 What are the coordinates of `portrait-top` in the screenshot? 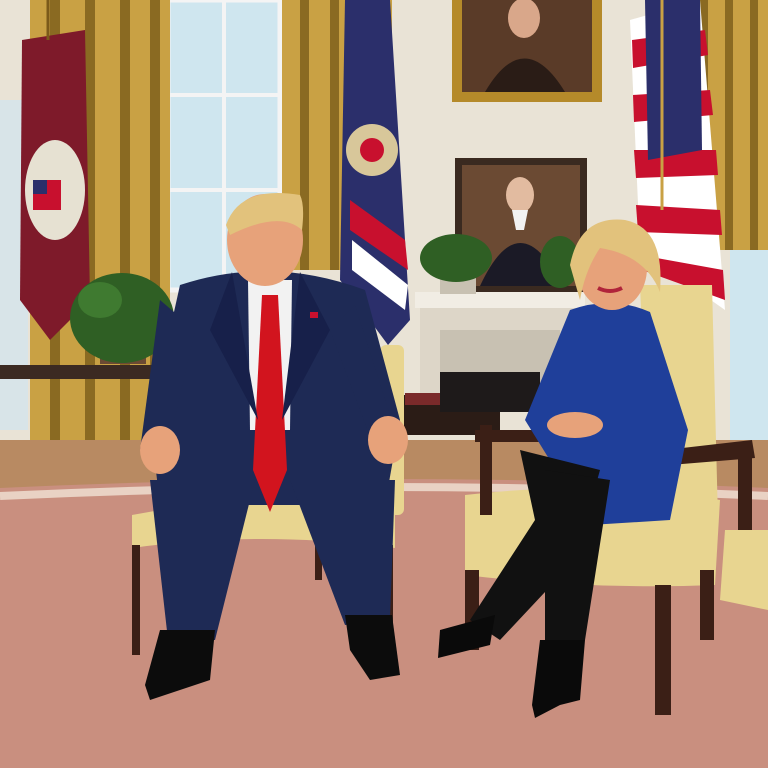 It's located at (527, 51).